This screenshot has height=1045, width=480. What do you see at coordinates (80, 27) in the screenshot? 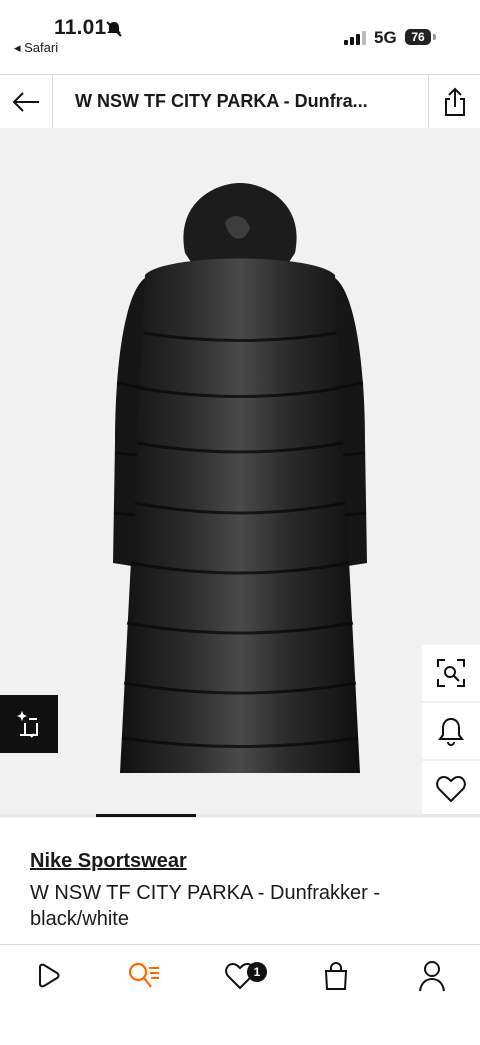
I see `status-time: 11.01` at bounding box center [80, 27].